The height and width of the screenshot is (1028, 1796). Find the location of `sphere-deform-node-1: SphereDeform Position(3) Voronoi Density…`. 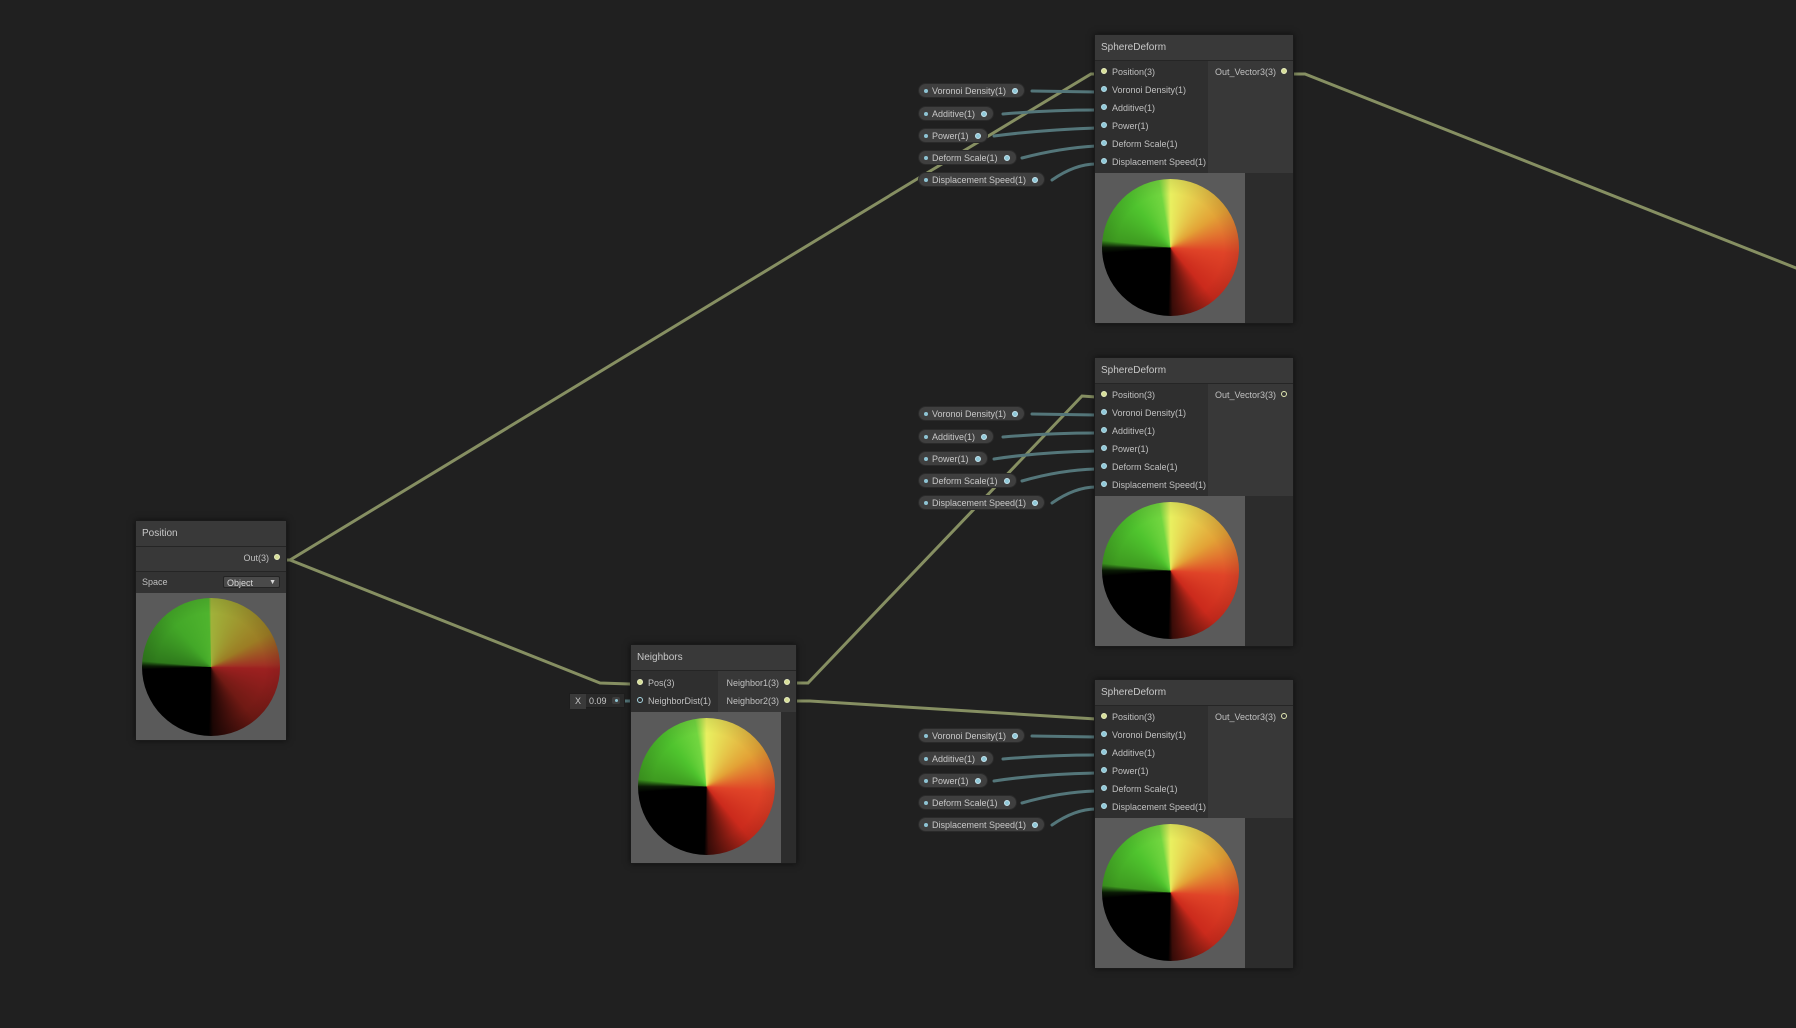

sphere-deform-node-1: SphereDeform Position(3) Voronoi Density… is located at coordinates (1194, 179).